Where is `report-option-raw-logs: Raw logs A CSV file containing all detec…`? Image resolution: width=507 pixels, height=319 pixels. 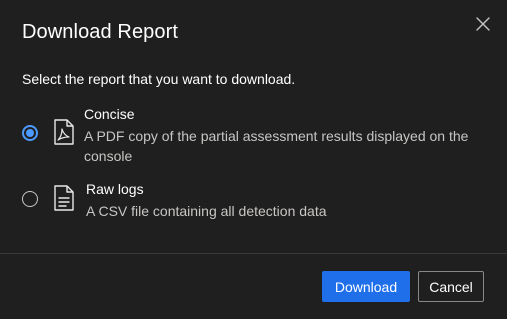
report-option-raw-logs: Raw logs A CSV file containing all detec… is located at coordinates (252, 201).